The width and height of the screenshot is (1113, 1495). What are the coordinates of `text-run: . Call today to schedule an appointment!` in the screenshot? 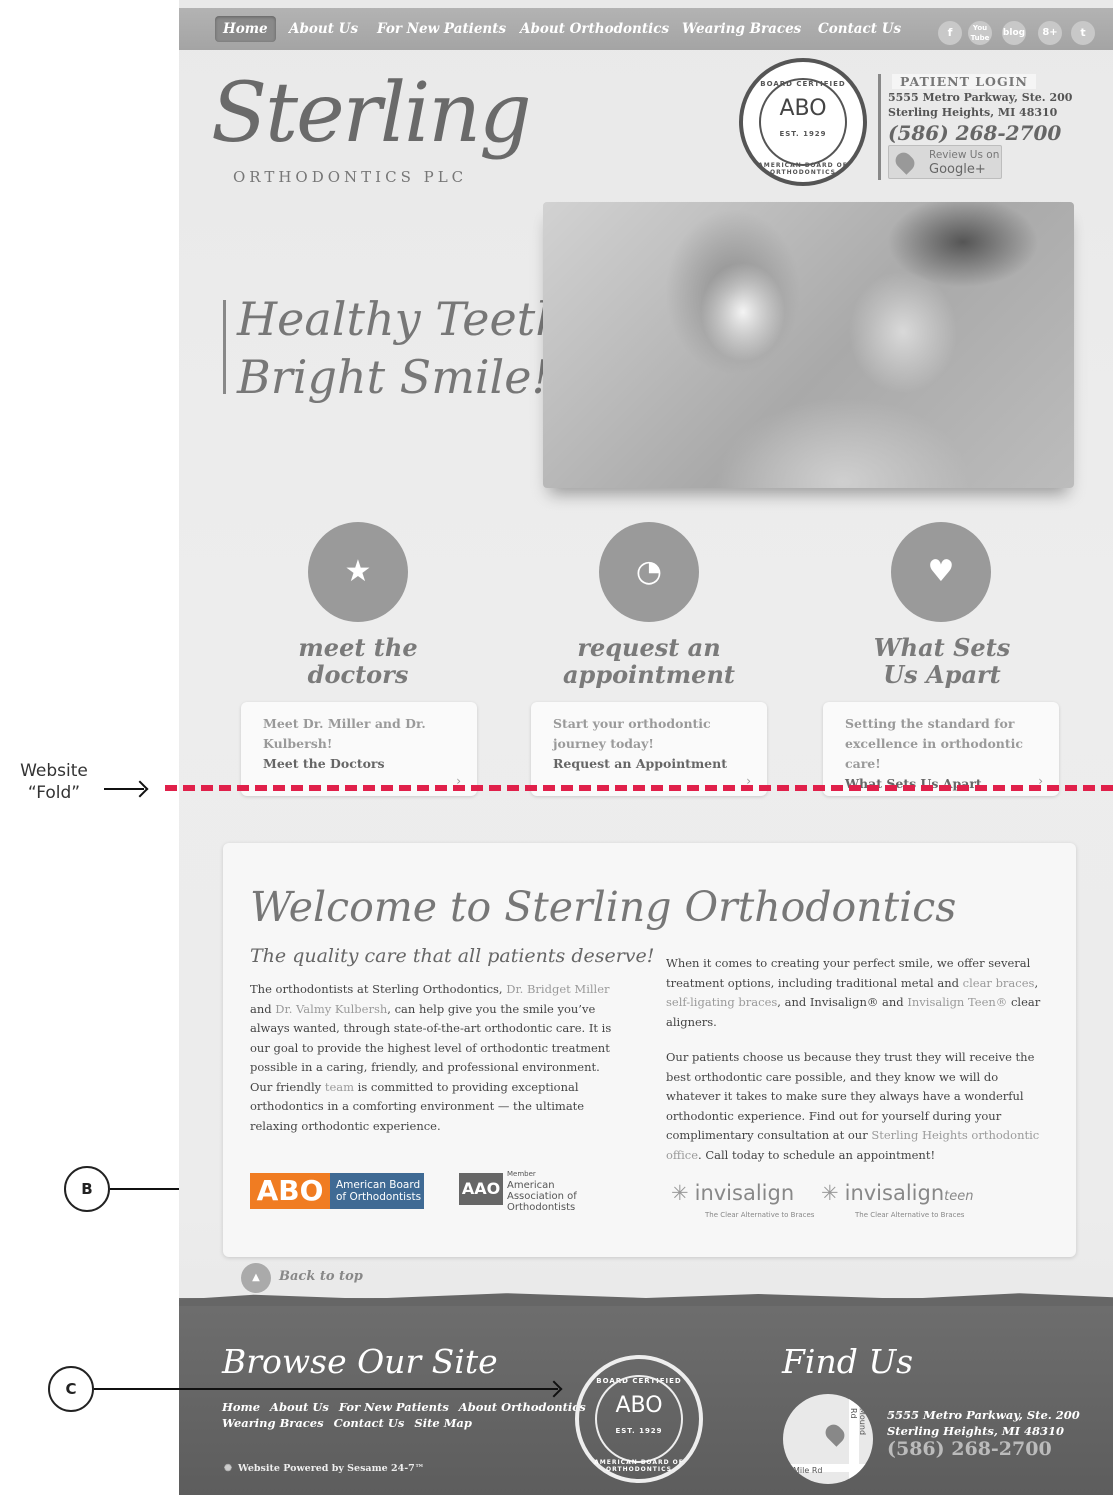 It's located at (817, 1154).